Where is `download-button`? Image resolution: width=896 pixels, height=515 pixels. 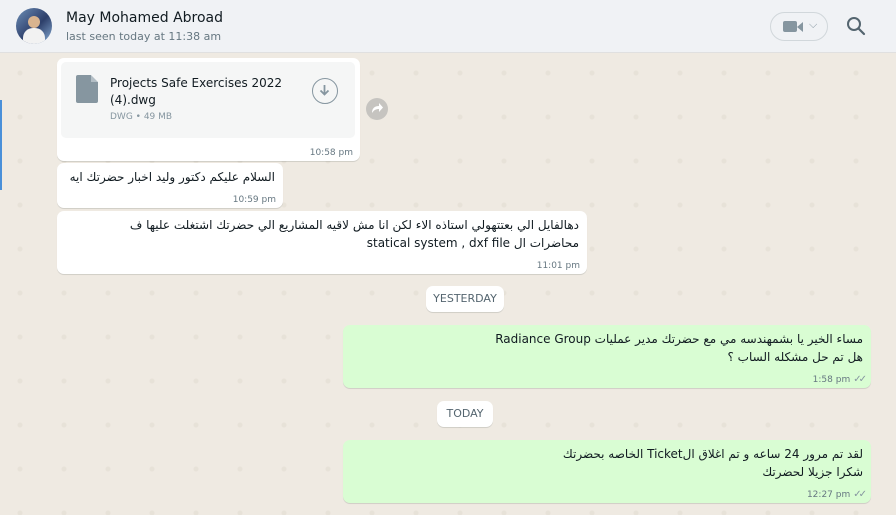
download-button is located at coordinates (325, 91).